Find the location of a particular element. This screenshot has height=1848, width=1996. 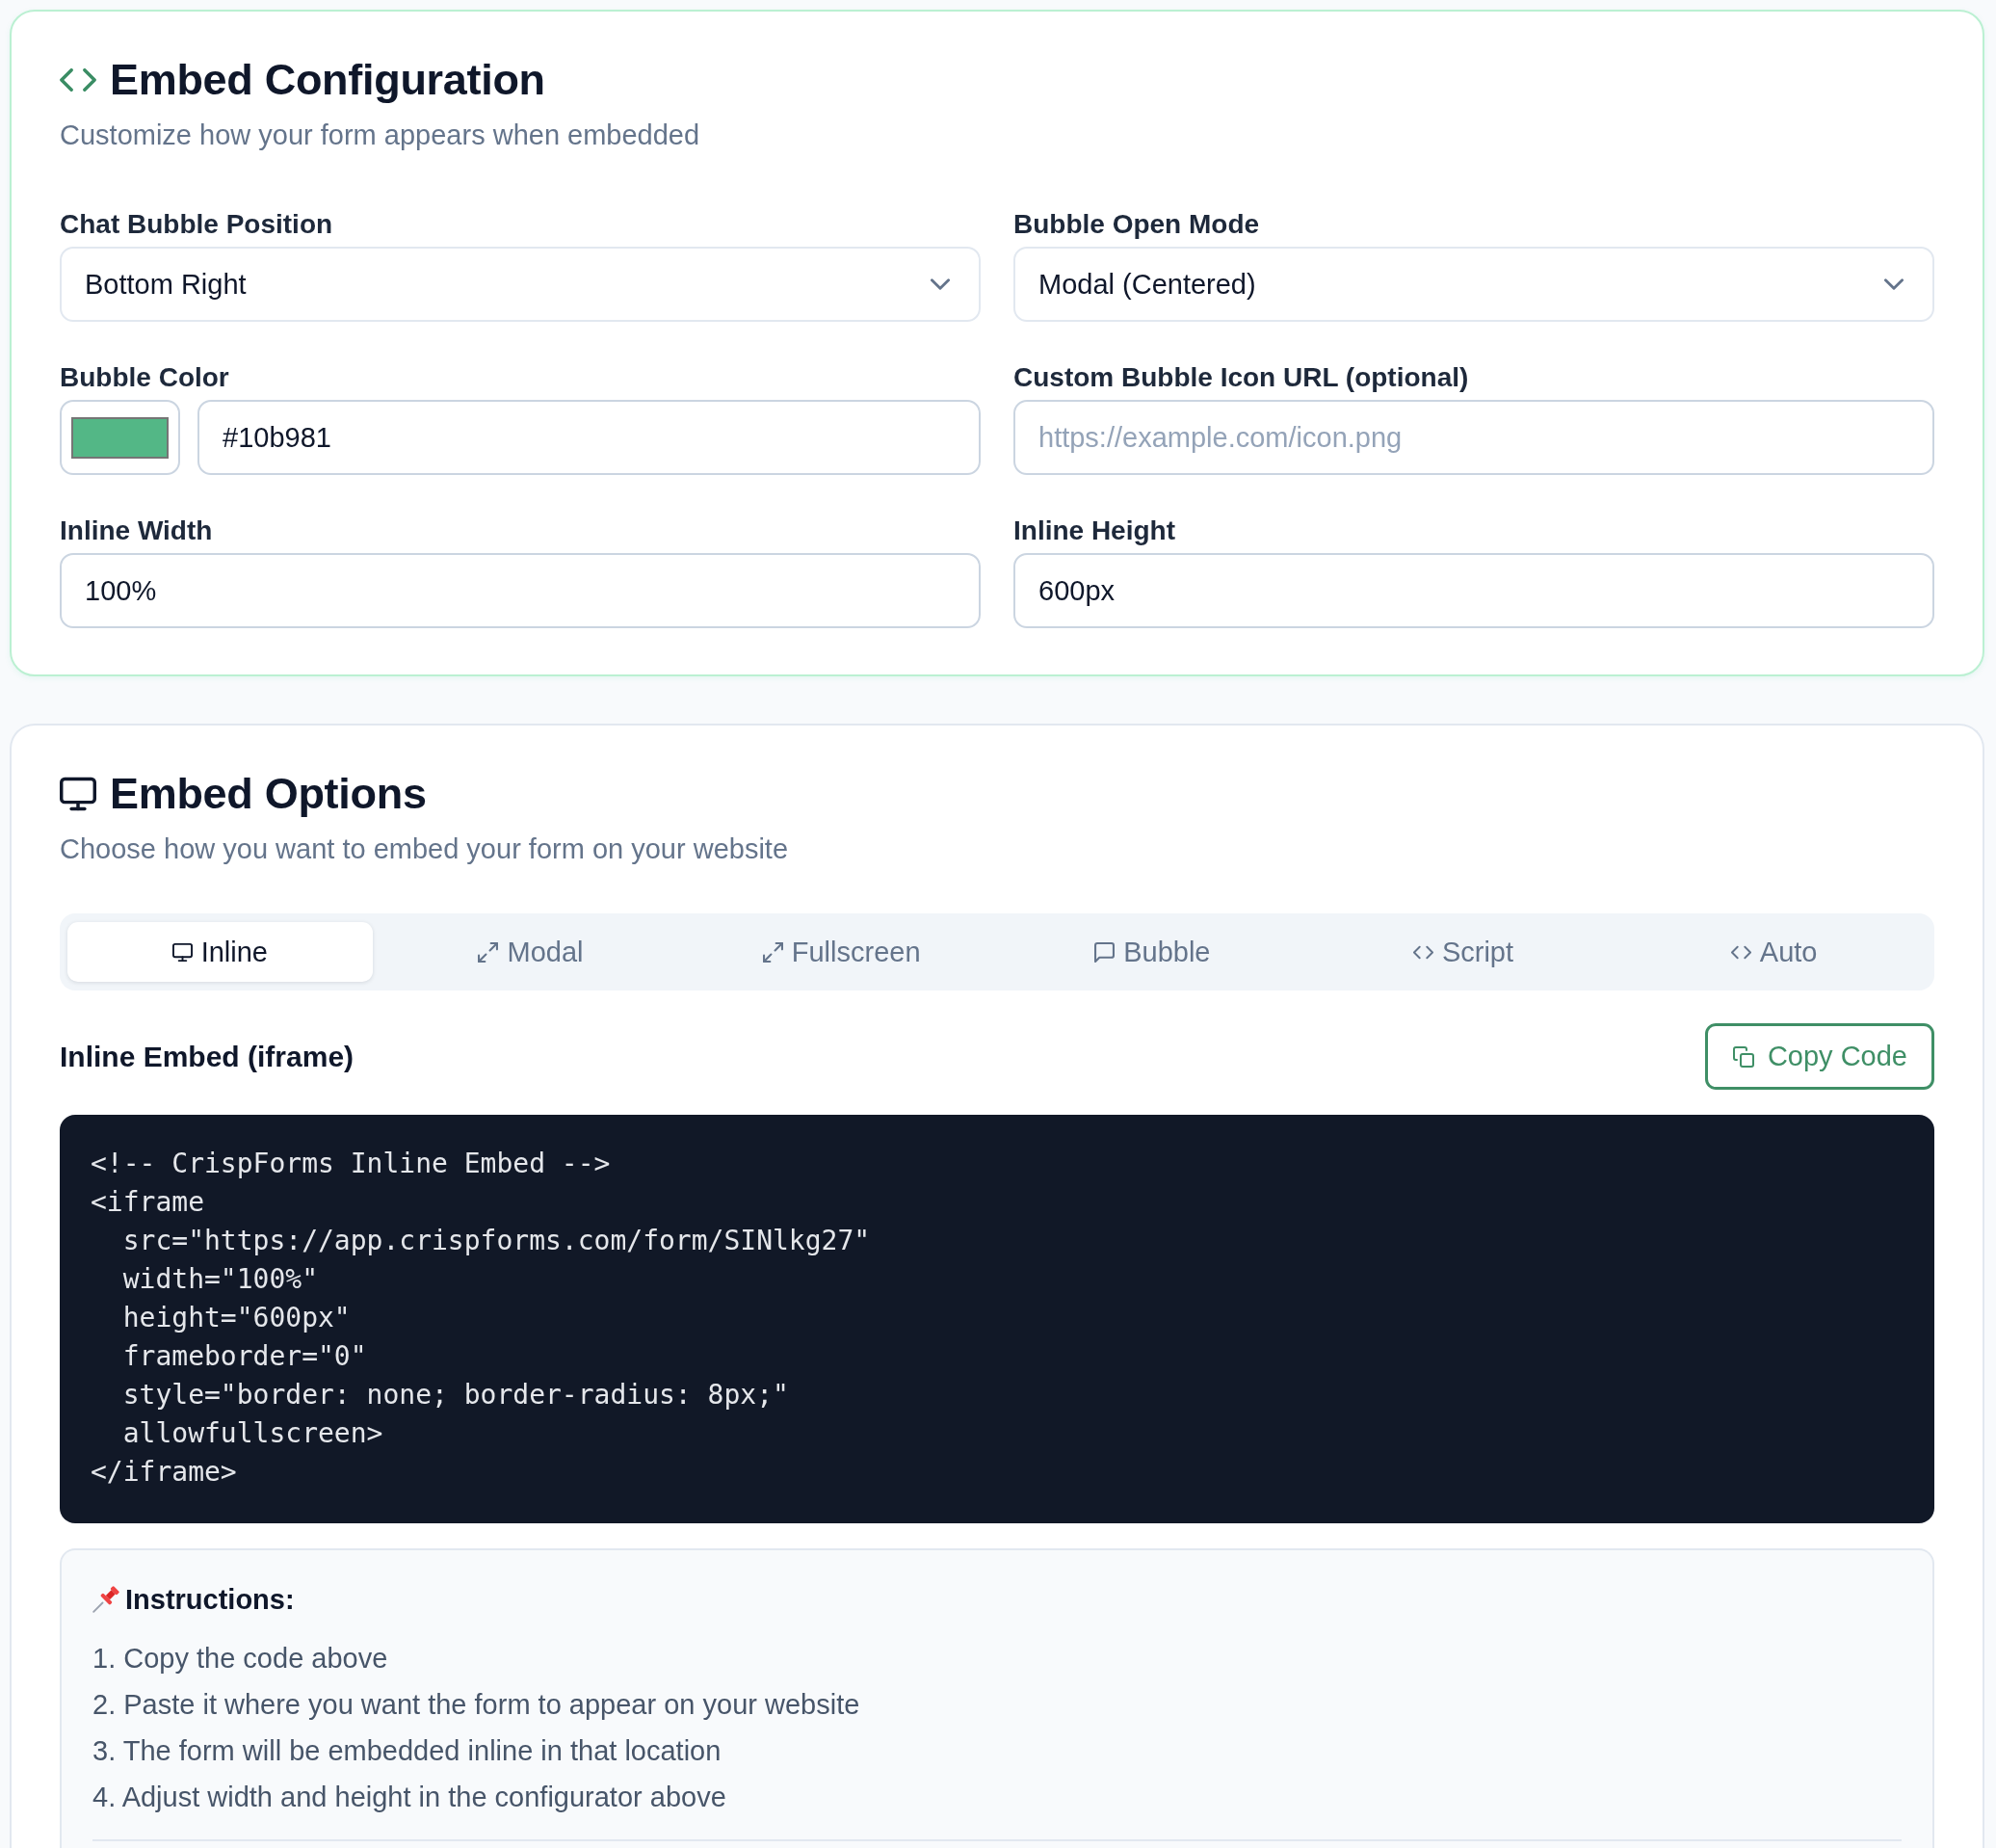

dropdown-select: Bottom Right is located at coordinates (520, 284).